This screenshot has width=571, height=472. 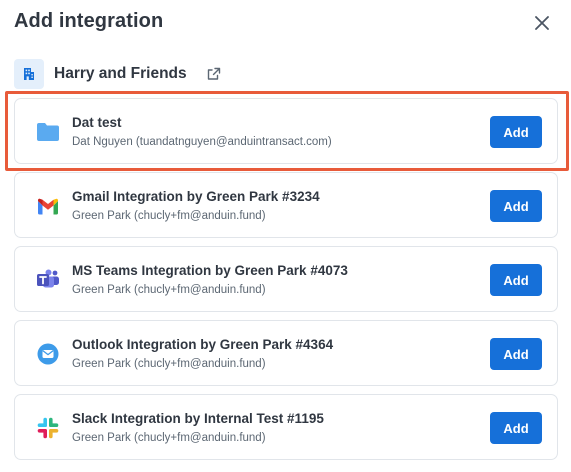 What do you see at coordinates (97, 122) in the screenshot?
I see `integration-title: Dat test` at bounding box center [97, 122].